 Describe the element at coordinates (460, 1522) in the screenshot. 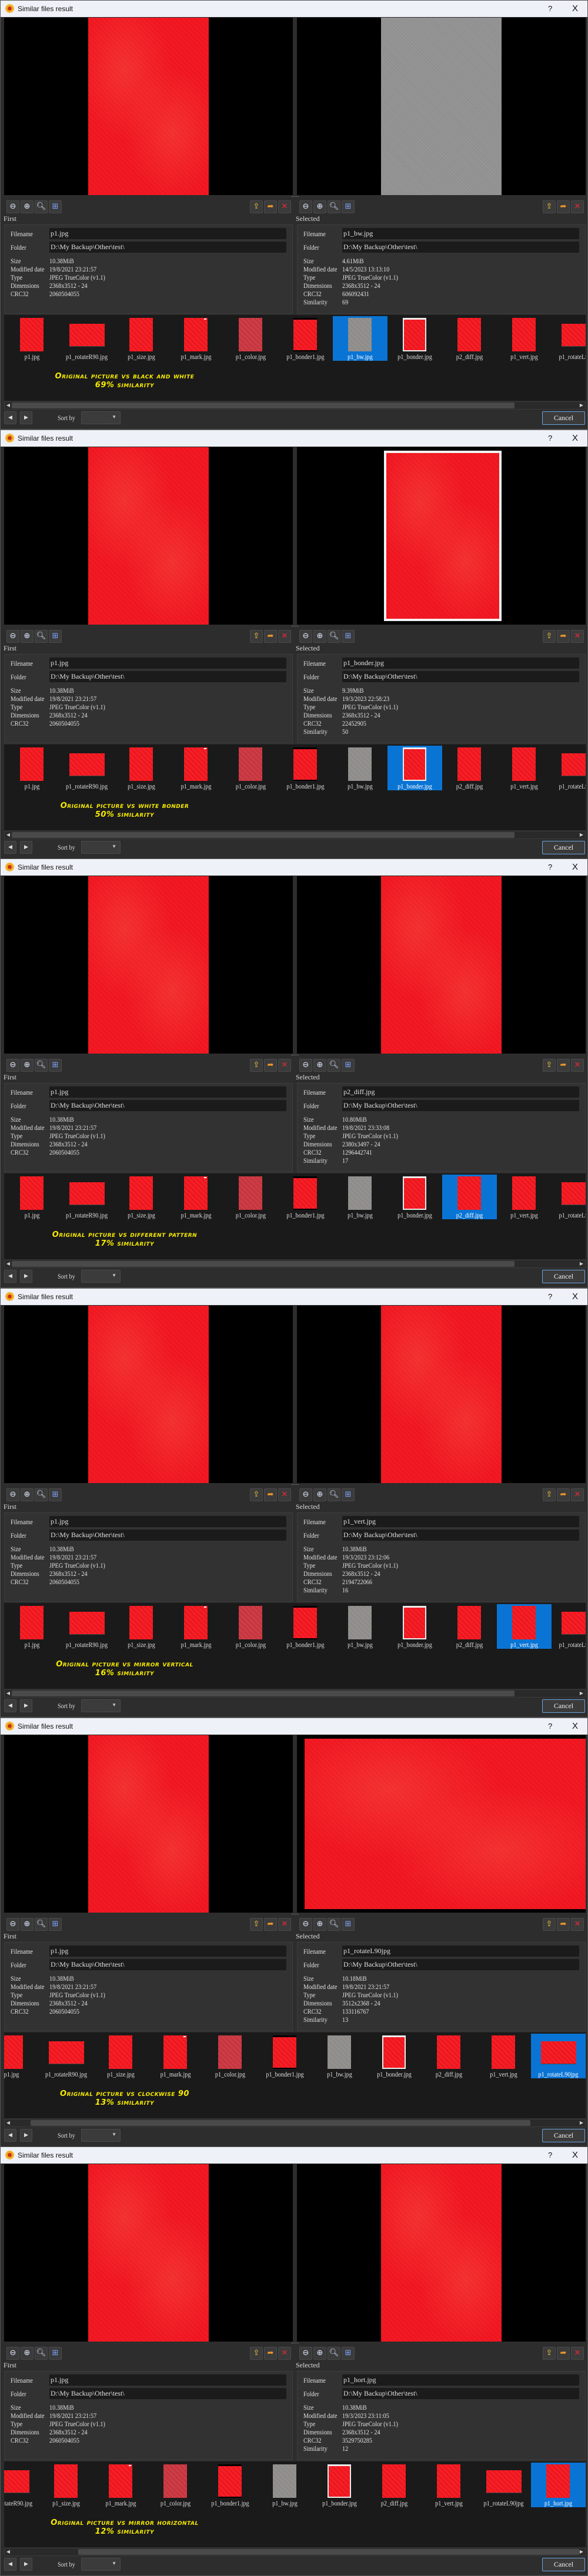

I see `selected-filename-field: p1_vert.jpg` at that location.